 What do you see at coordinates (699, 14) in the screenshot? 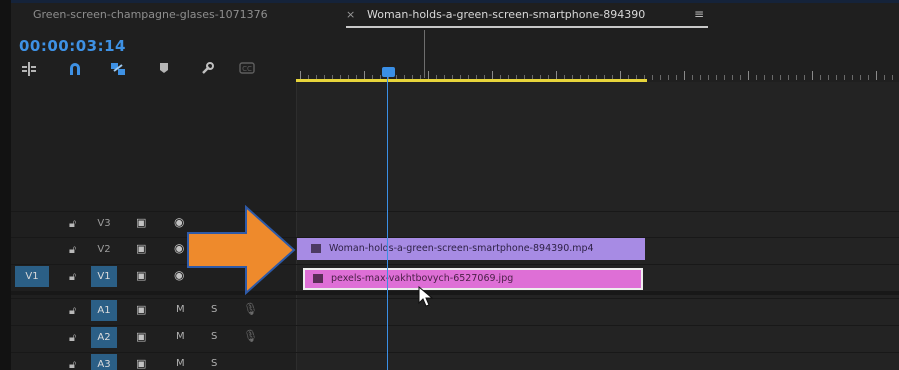
I see `tab-menu-icon: ≡` at bounding box center [699, 14].